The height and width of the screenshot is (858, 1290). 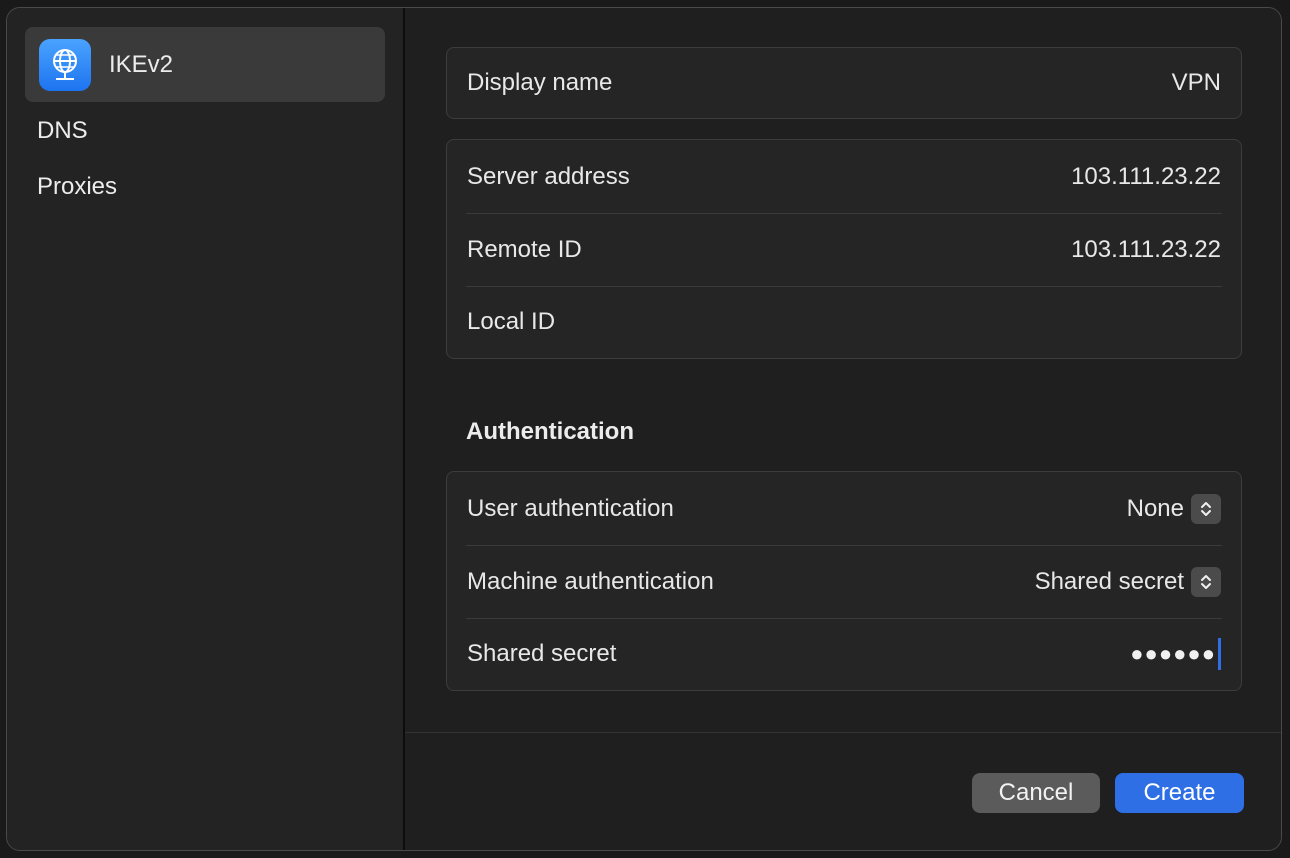 I want to click on machine-auth-label: Machine authentication, so click(x=590, y=581).